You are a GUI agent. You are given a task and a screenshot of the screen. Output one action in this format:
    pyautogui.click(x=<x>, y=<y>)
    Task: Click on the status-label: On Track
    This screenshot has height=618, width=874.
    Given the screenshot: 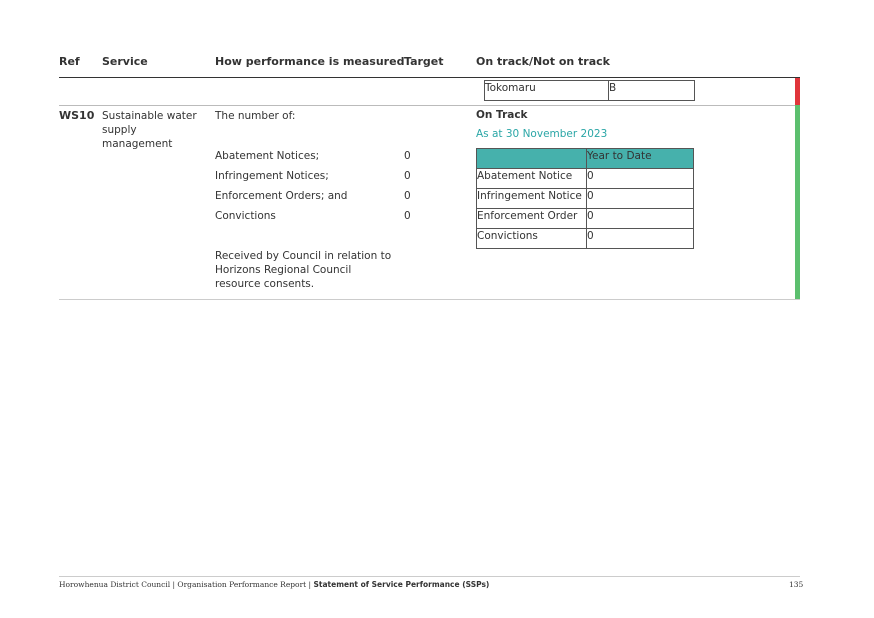 What is the action you would take?
    pyautogui.click(x=502, y=115)
    